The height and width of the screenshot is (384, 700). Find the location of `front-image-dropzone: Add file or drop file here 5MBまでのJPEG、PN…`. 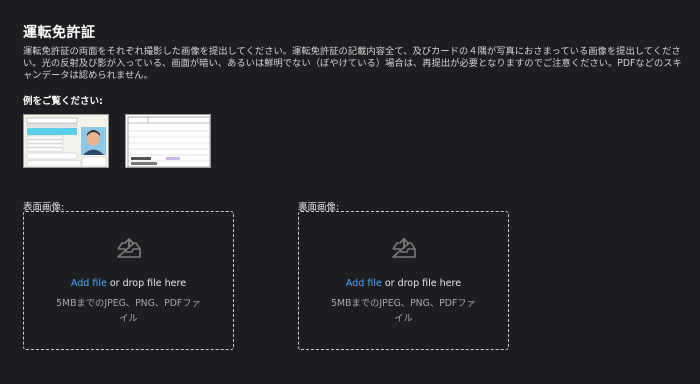

front-image-dropzone: Add file or drop file here 5MBまでのJPEG、PN… is located at coordinates (128, 280).